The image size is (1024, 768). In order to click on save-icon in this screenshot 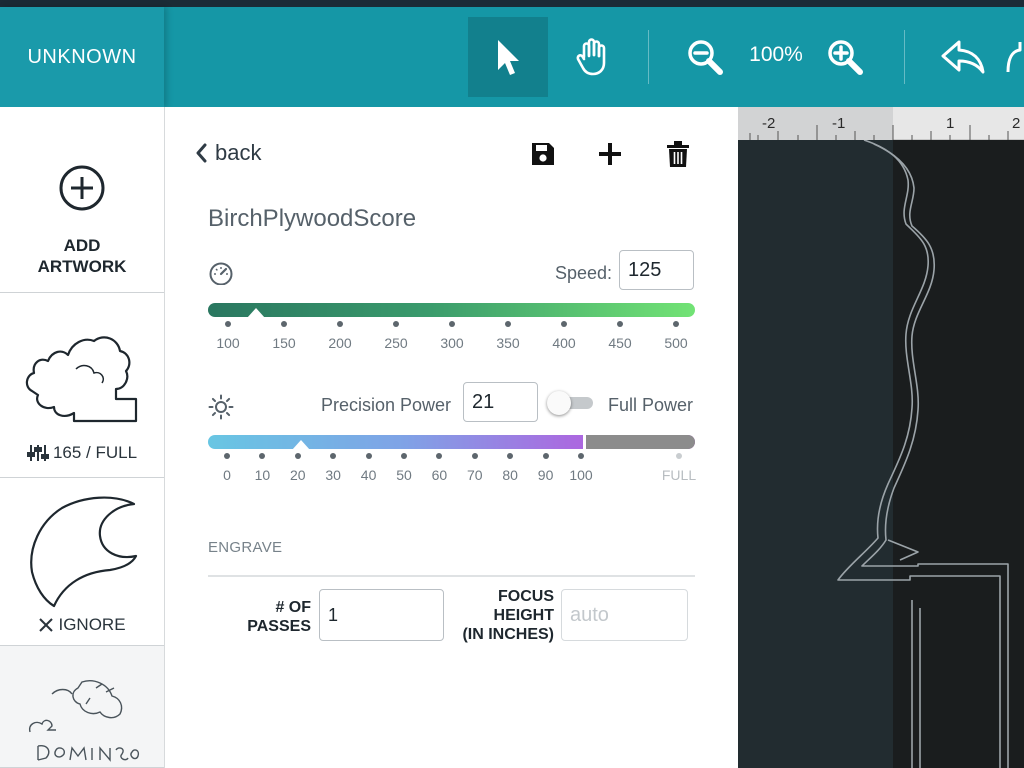, I will do `click(543, 154)`.